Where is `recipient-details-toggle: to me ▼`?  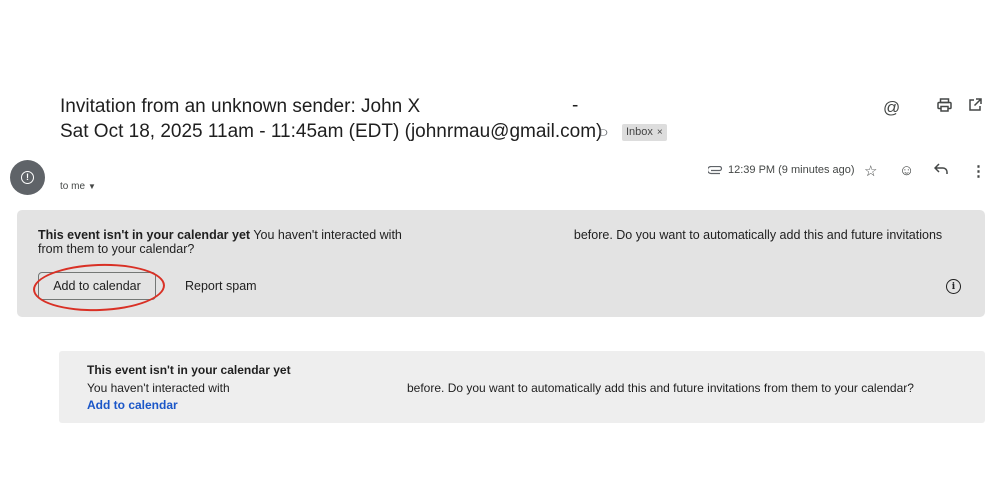
recipient-details-toggle: to me ▼ is located at coordinates (78, 186).